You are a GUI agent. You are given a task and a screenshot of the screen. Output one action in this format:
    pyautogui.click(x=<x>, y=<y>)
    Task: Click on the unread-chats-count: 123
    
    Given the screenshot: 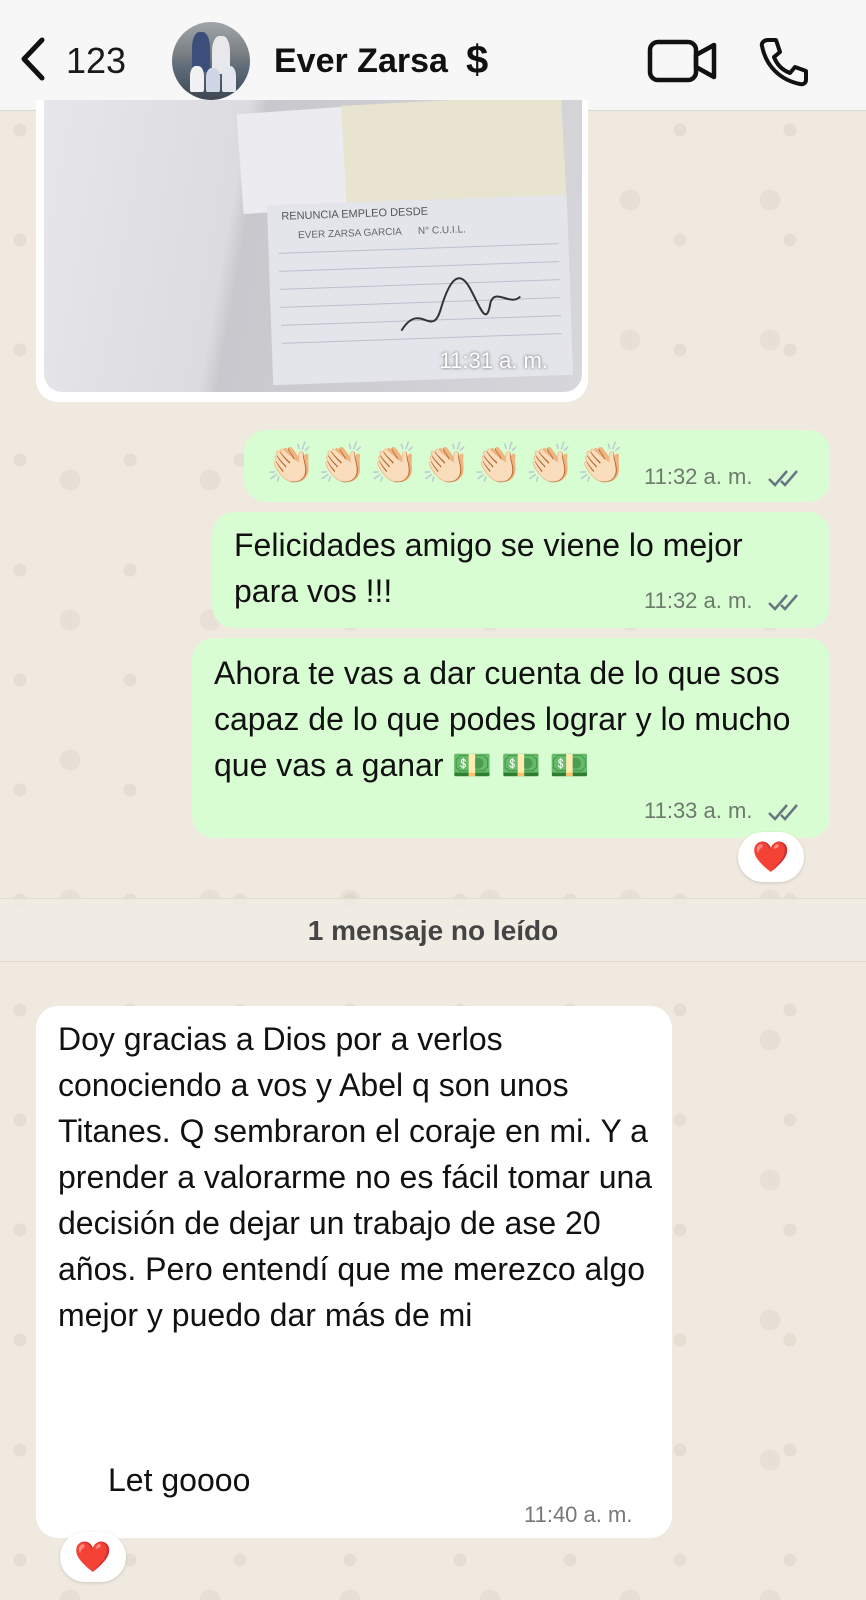 What is the action you would take?
    pyautogui.click(x=96, y=61)
    